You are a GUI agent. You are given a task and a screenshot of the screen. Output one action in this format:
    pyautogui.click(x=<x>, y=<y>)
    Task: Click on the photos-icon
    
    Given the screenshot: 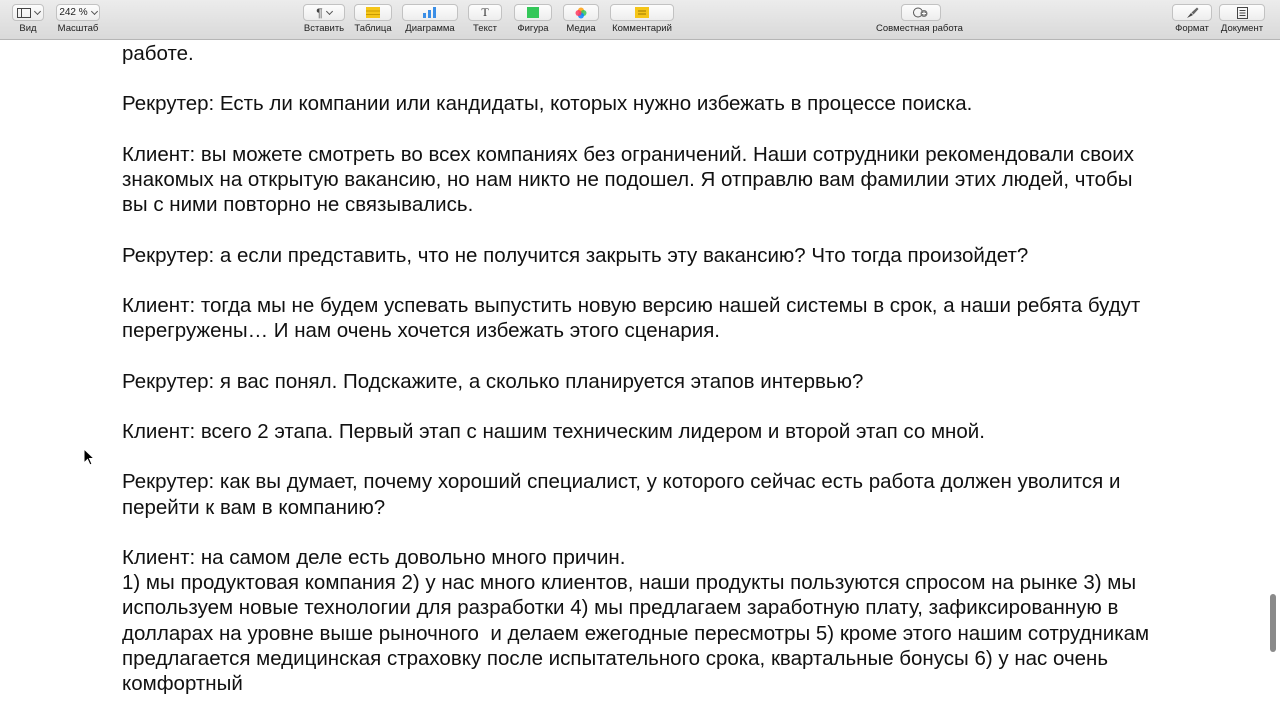 What is the action you would take?
    pyautogui.click(x=581, y=12)
    